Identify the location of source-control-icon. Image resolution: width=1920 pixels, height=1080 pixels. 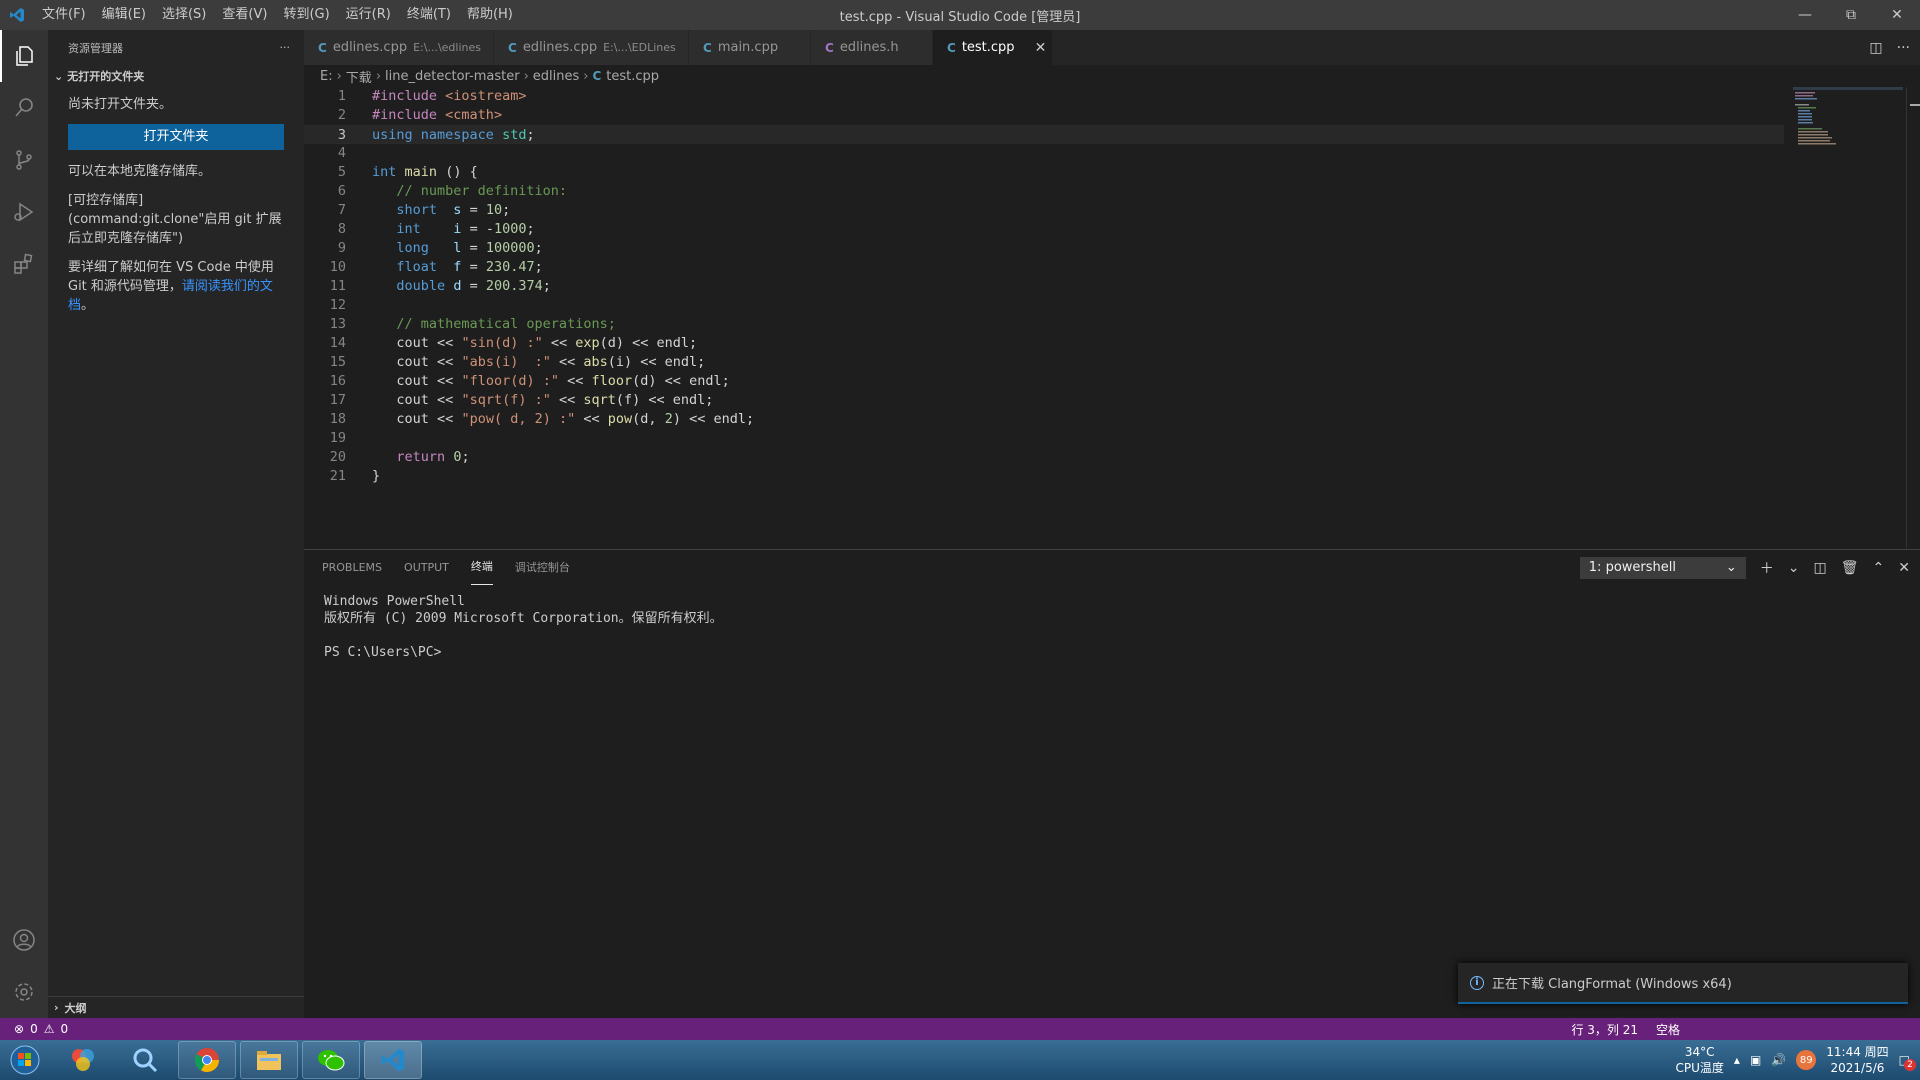
(24, 160).